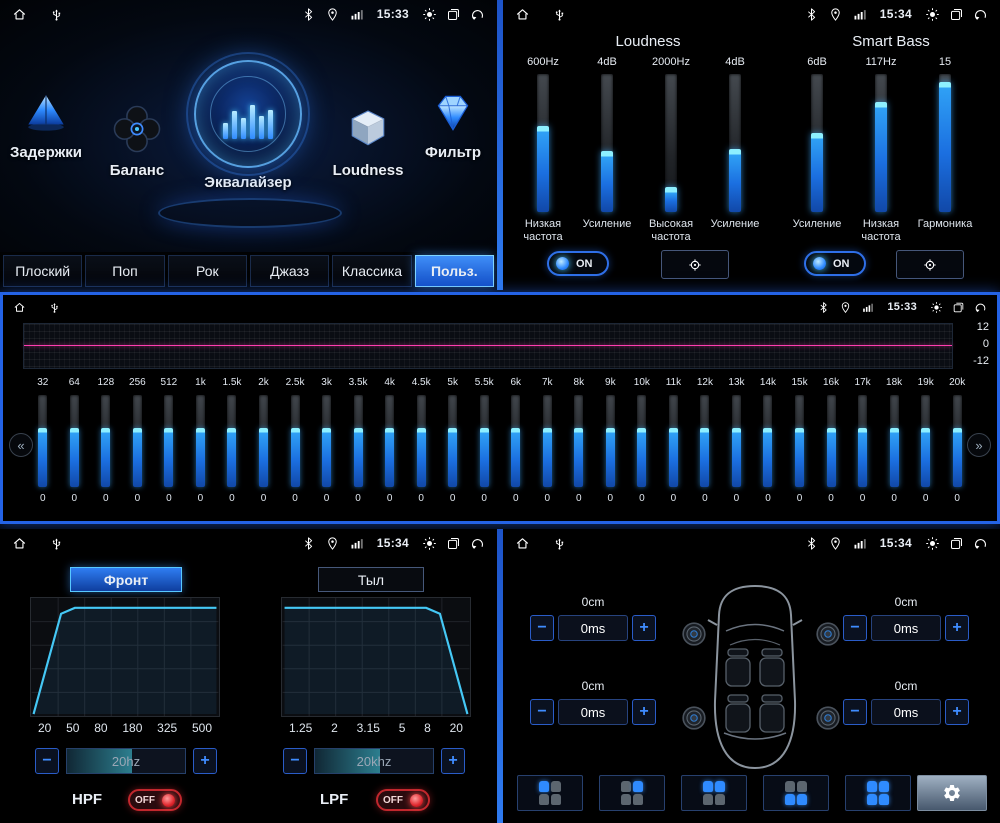  I want to click on menu-item-equalizer: Эквалайзер, so click(248, 121).